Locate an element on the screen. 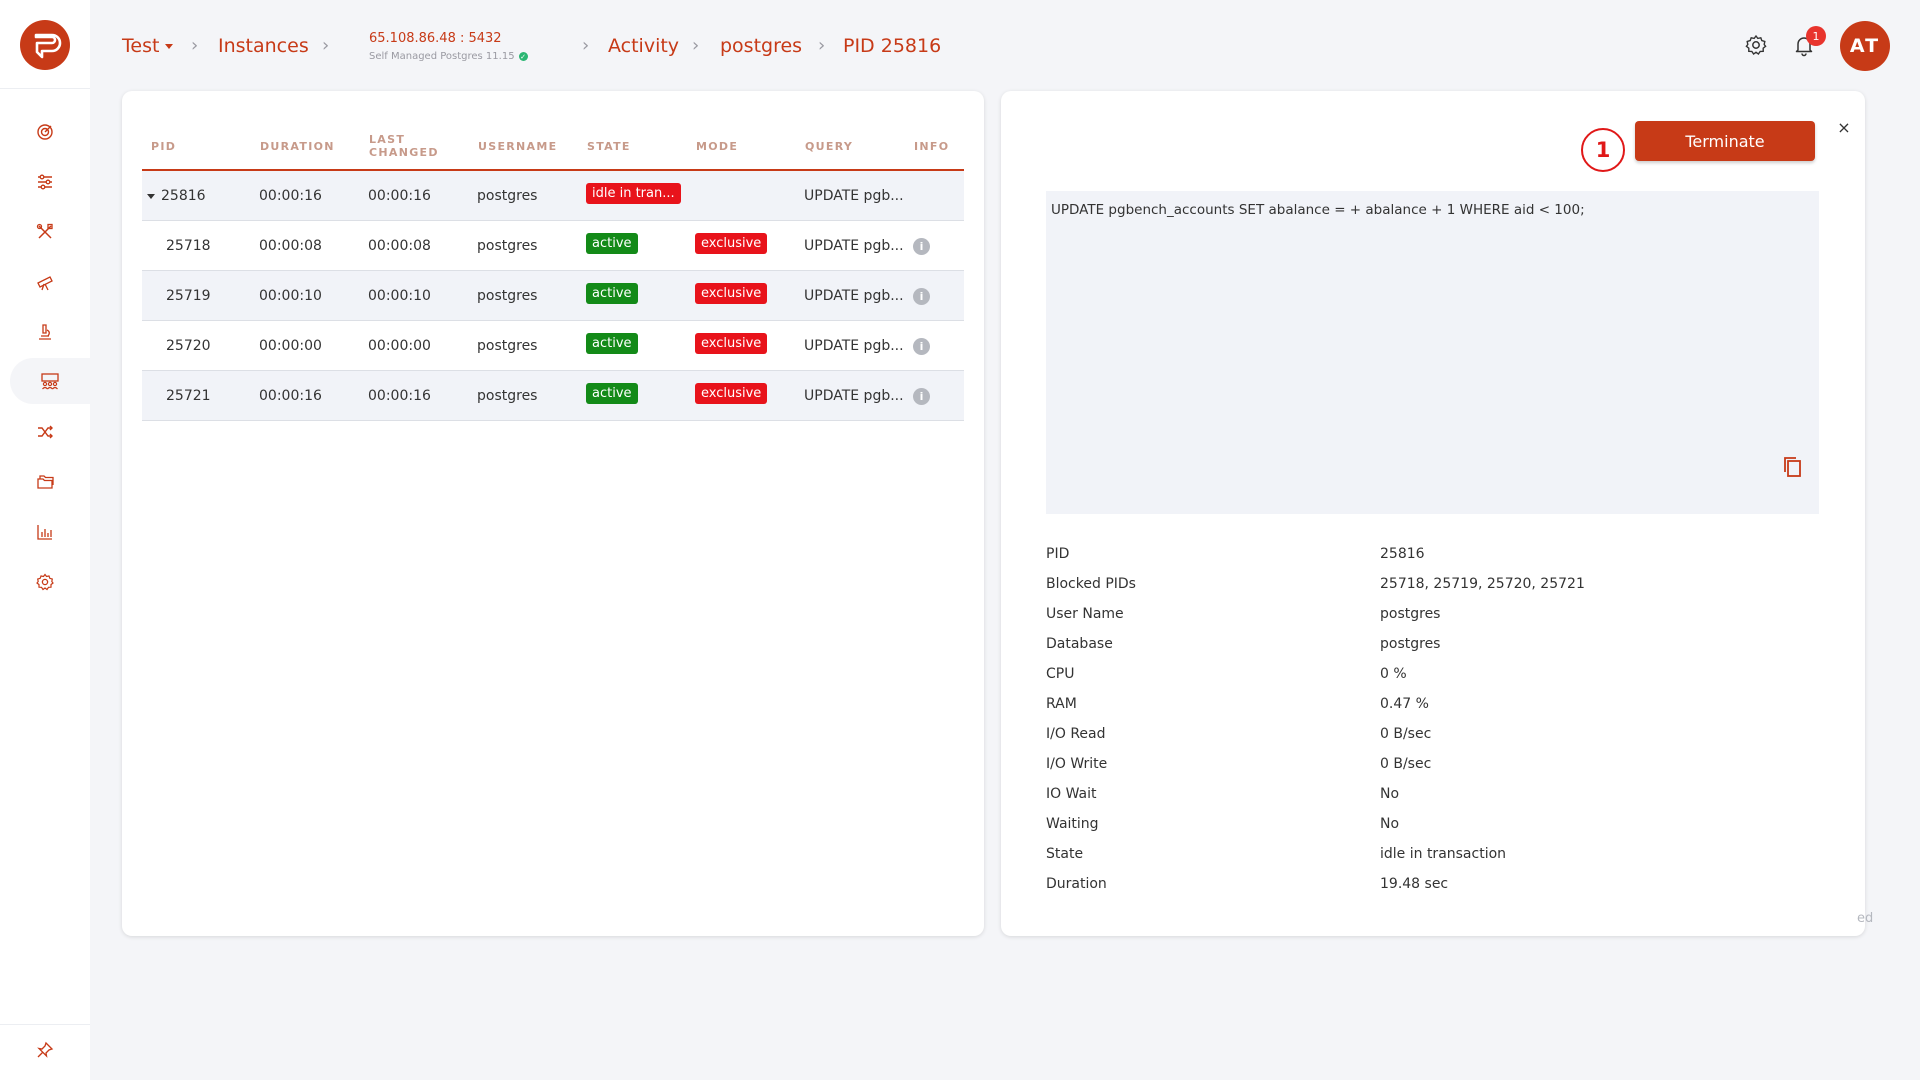 The image size is (1920, 1080). detail-value: idle in transaction is located at coordinates (1443, 854).